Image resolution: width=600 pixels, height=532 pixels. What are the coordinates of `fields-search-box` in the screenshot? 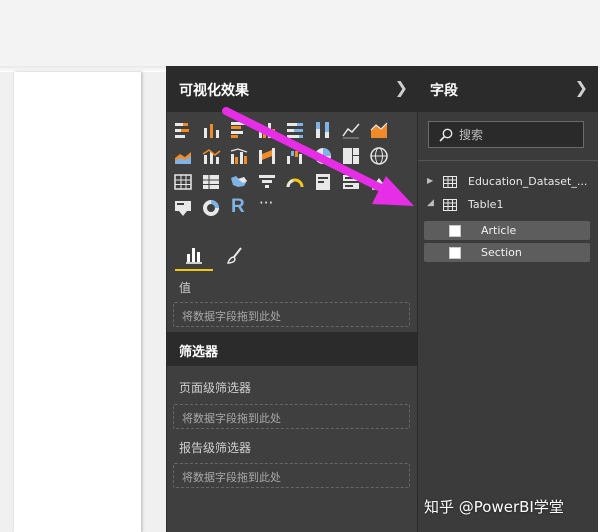 It's located at (506, 134).